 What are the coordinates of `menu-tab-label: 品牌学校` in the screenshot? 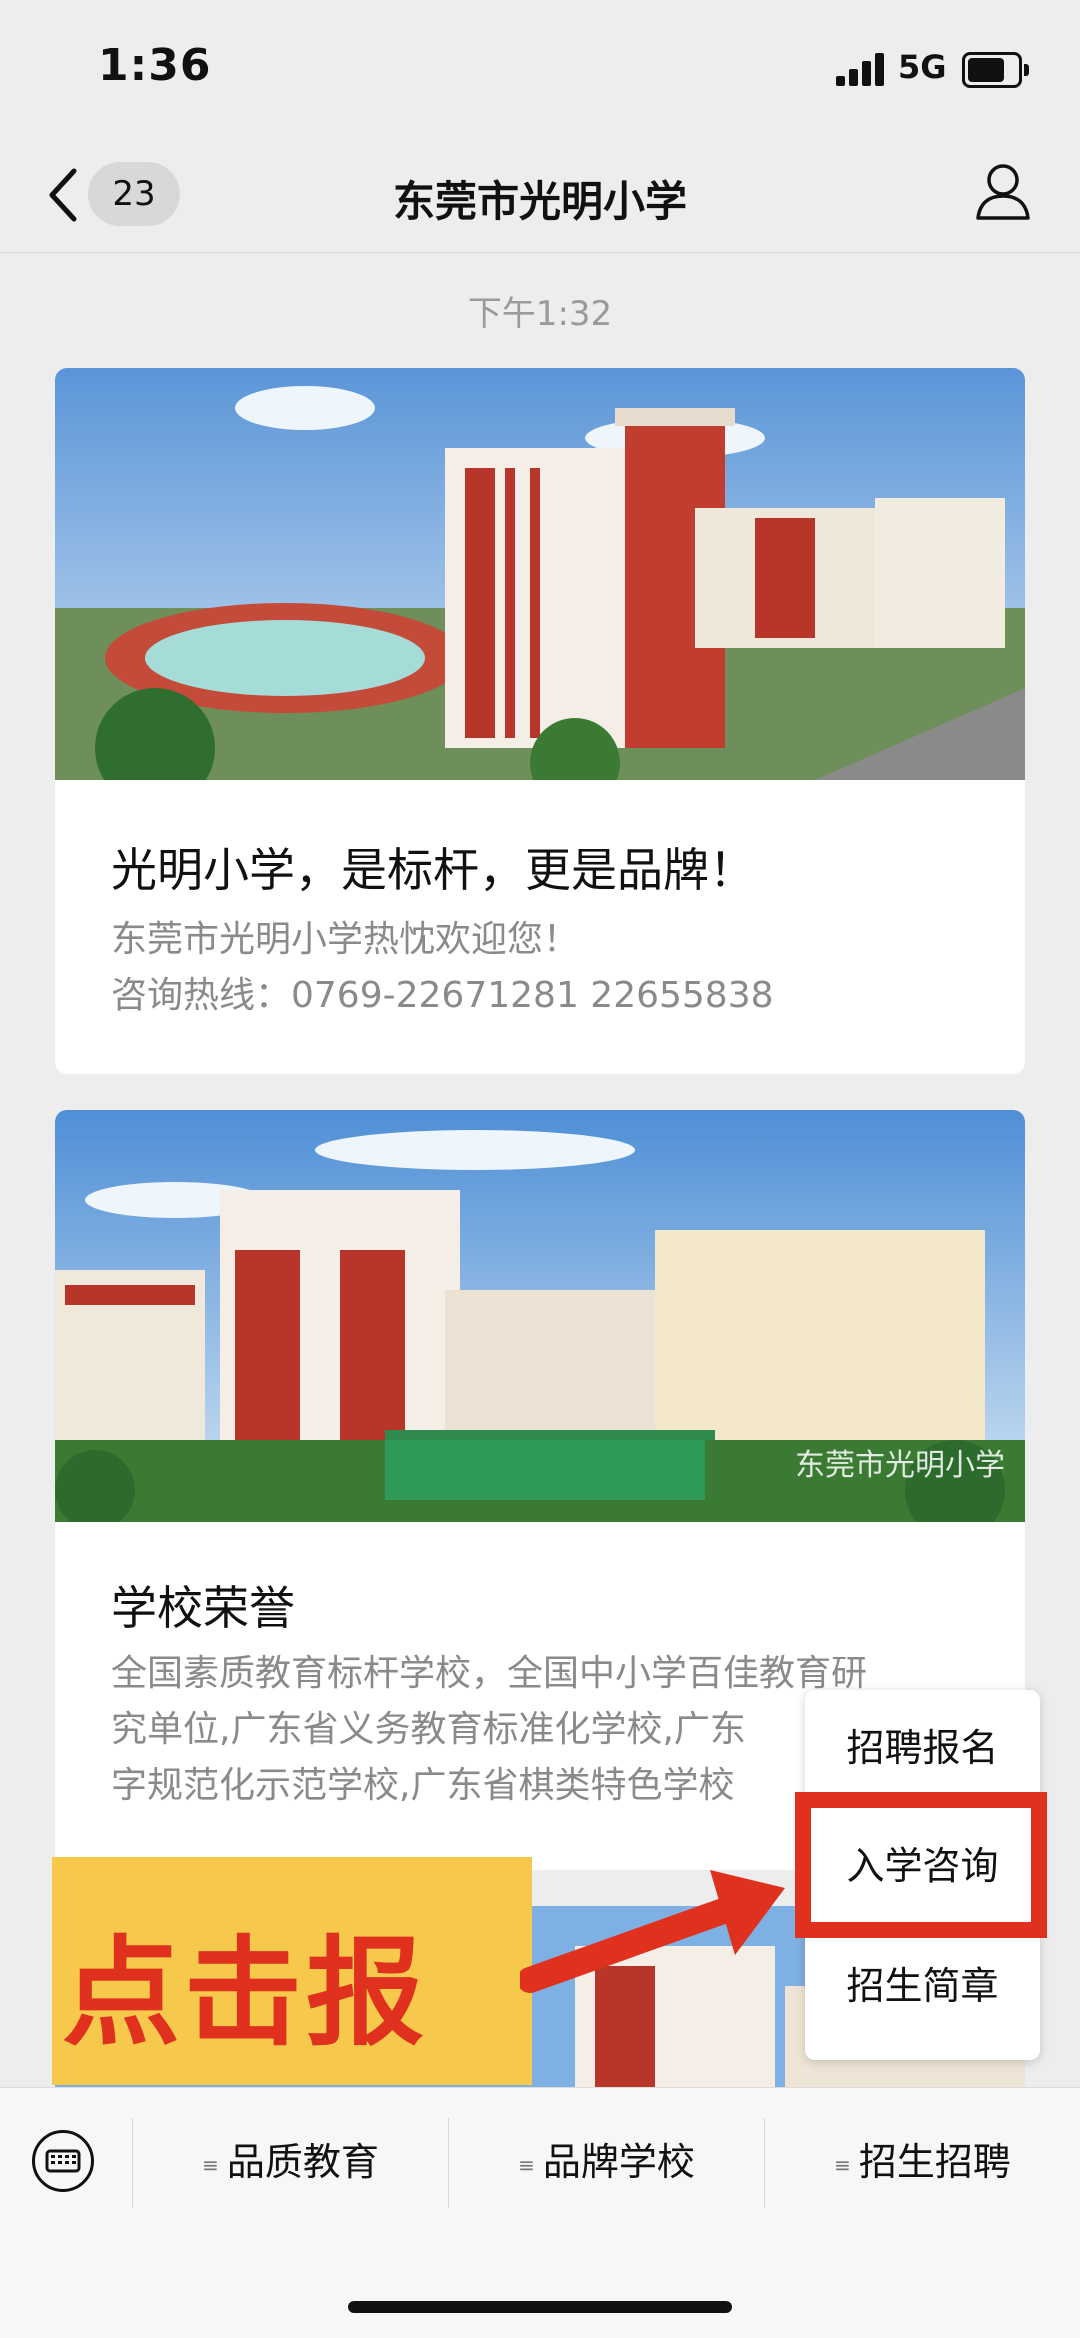 It's located at (618, 2162).